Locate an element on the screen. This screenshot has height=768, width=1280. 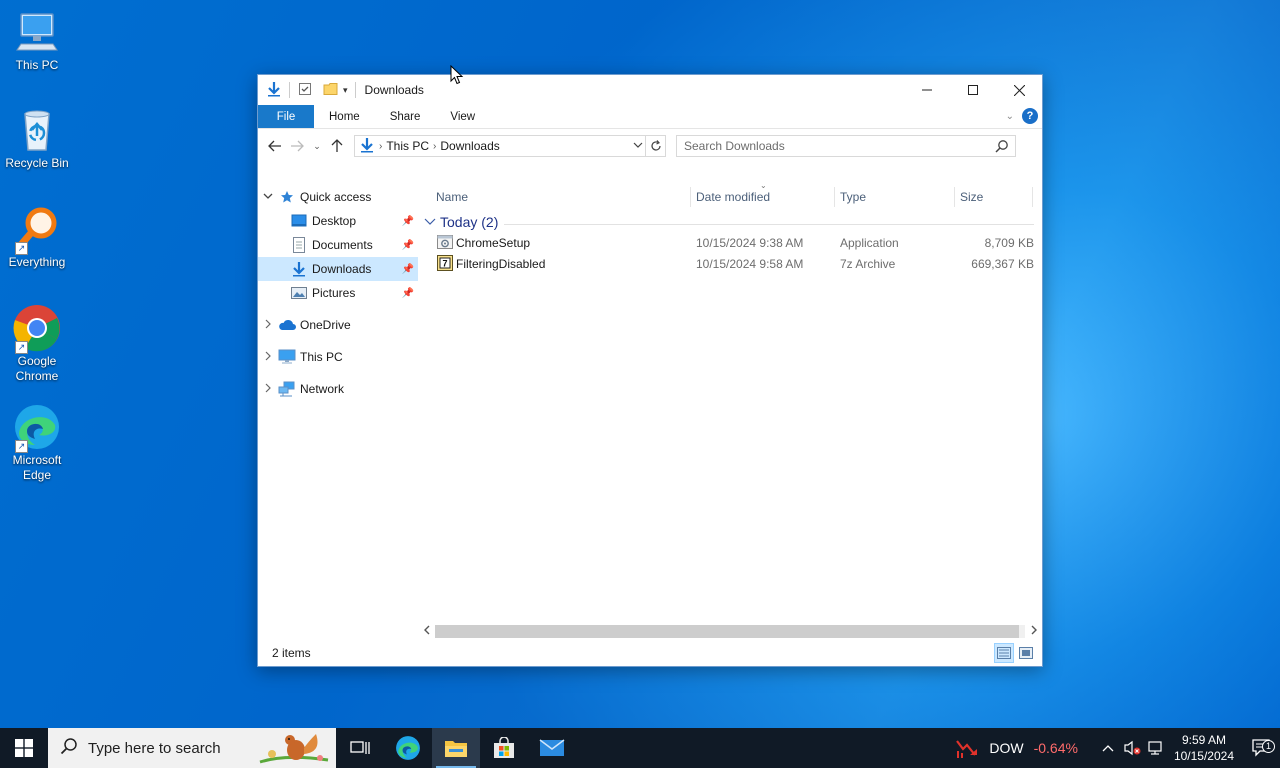
large-icons-view-icon is located at coordinates (1026, 653).